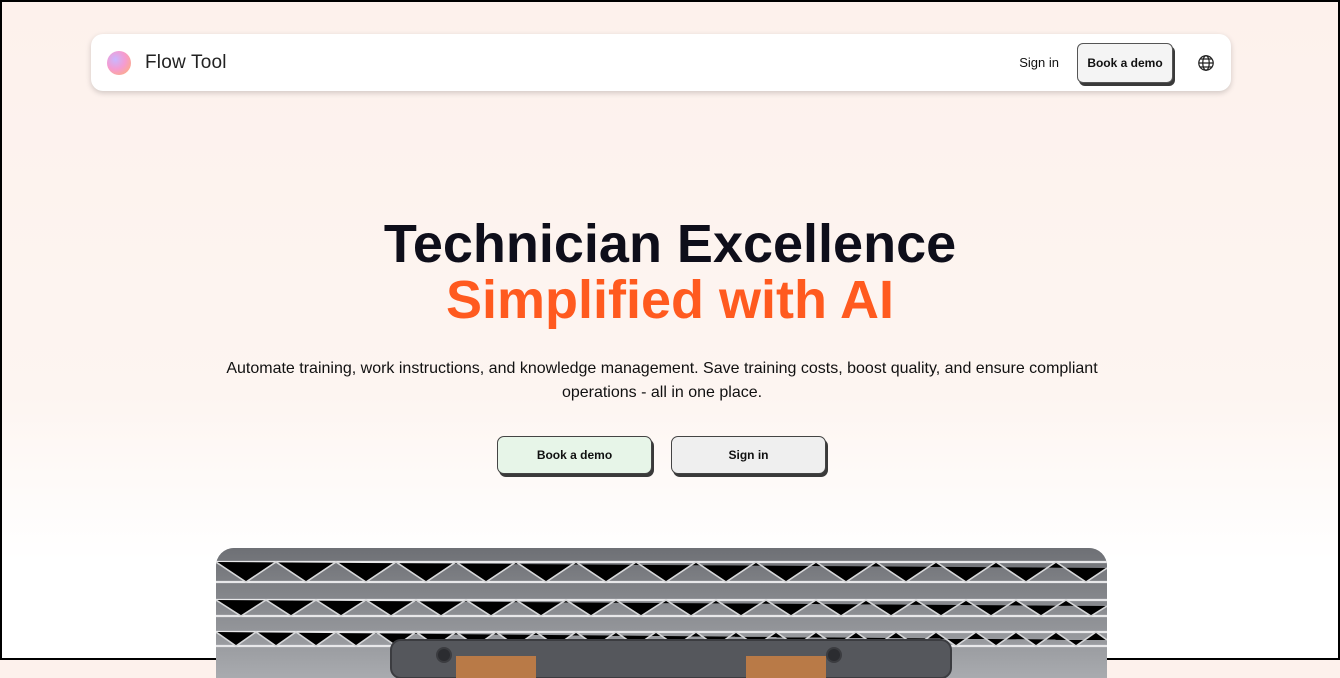 Image resolution: width=1340 pixels, height=678 pixels. I want to click on factory-ceiling-image, so click(661, 613).